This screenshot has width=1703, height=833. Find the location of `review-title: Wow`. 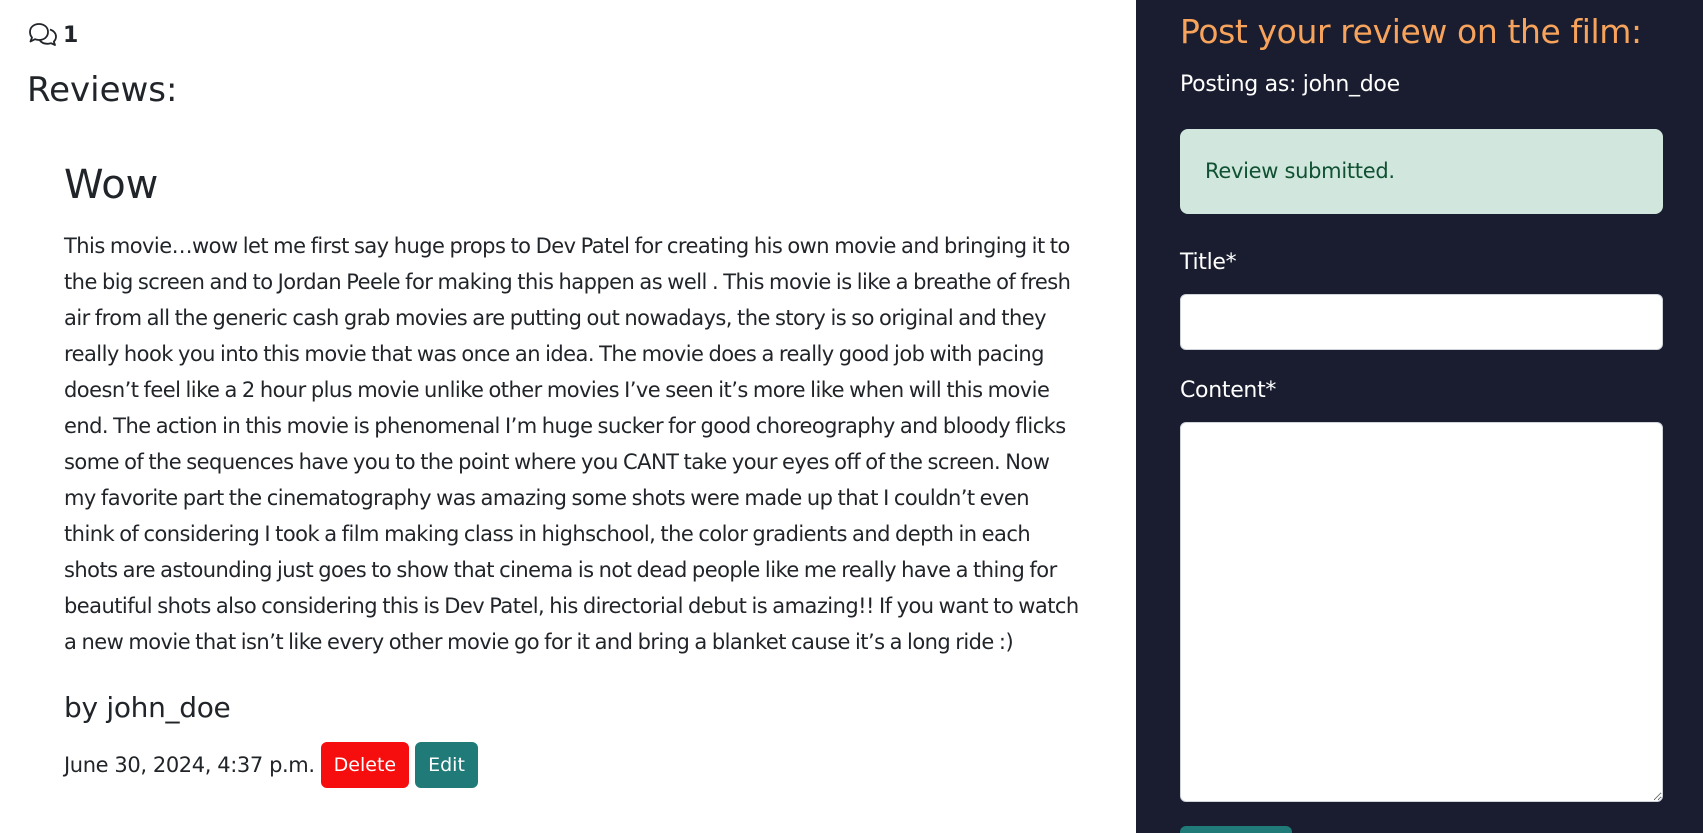

review-title: Wow is located at coordinates (111, 185).